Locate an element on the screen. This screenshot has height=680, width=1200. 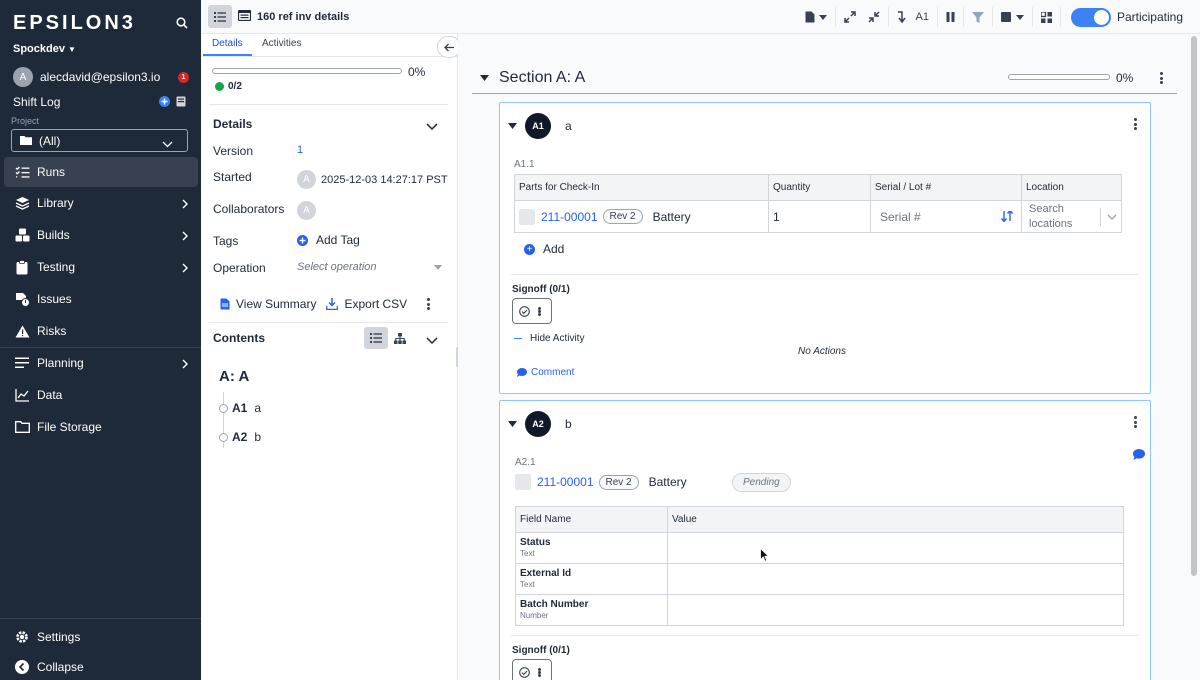
nav-item-runs: Runs is located at coordinates (101, 172).